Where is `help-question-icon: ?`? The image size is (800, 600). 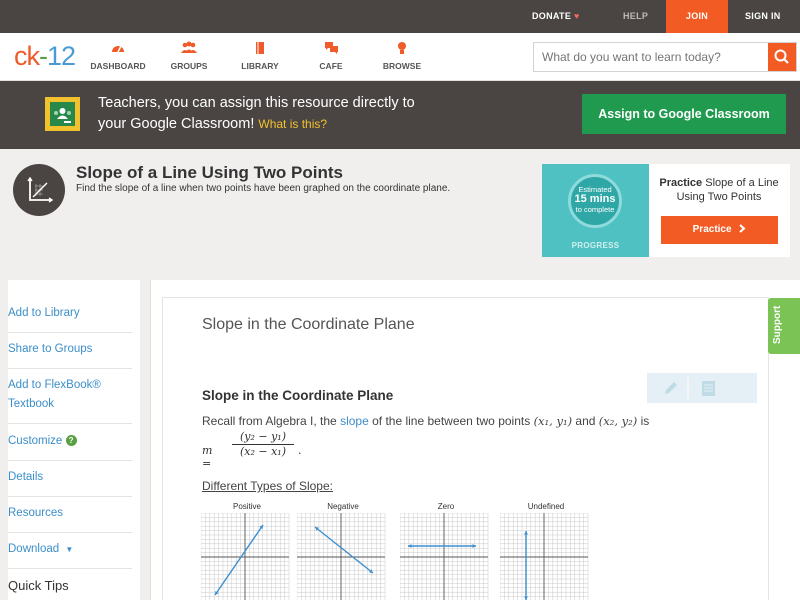
help-question-icon: ? is located at coordinates (71, 440).